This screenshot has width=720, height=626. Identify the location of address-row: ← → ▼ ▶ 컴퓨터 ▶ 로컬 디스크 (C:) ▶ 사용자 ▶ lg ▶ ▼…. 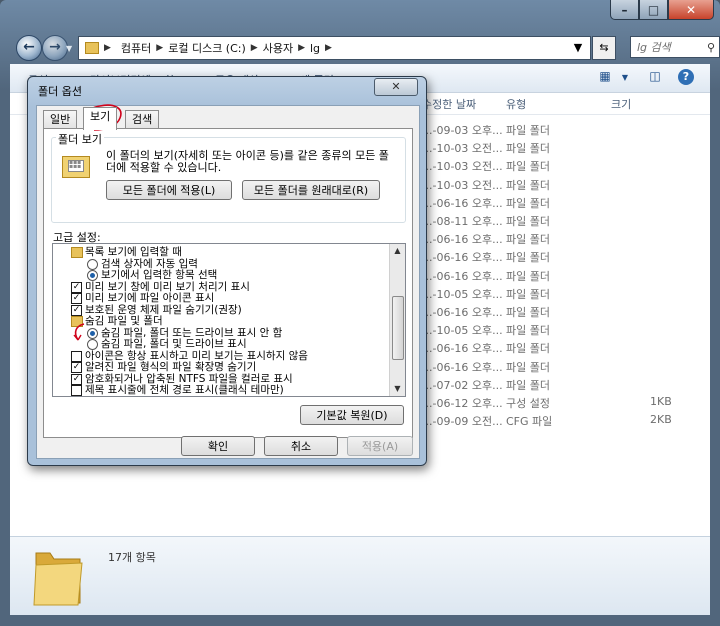
(365, 47).